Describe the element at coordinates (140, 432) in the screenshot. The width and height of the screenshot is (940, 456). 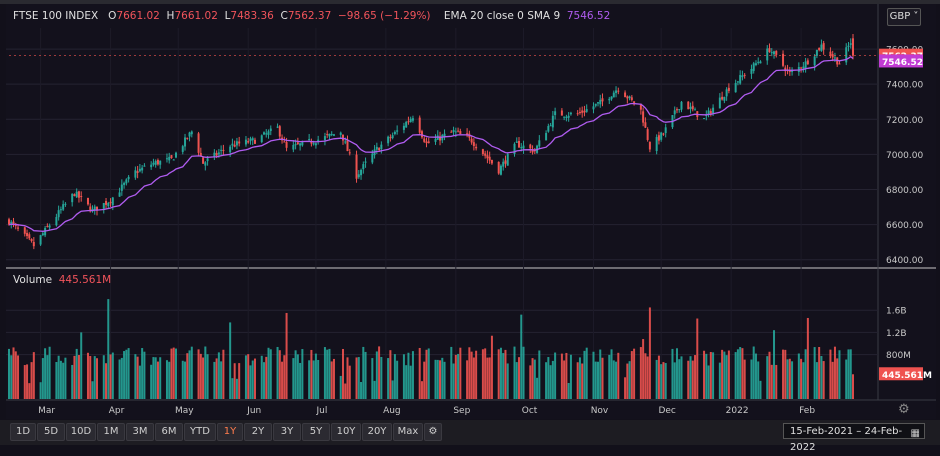
I see `range-button-3m: 3M` at that location.